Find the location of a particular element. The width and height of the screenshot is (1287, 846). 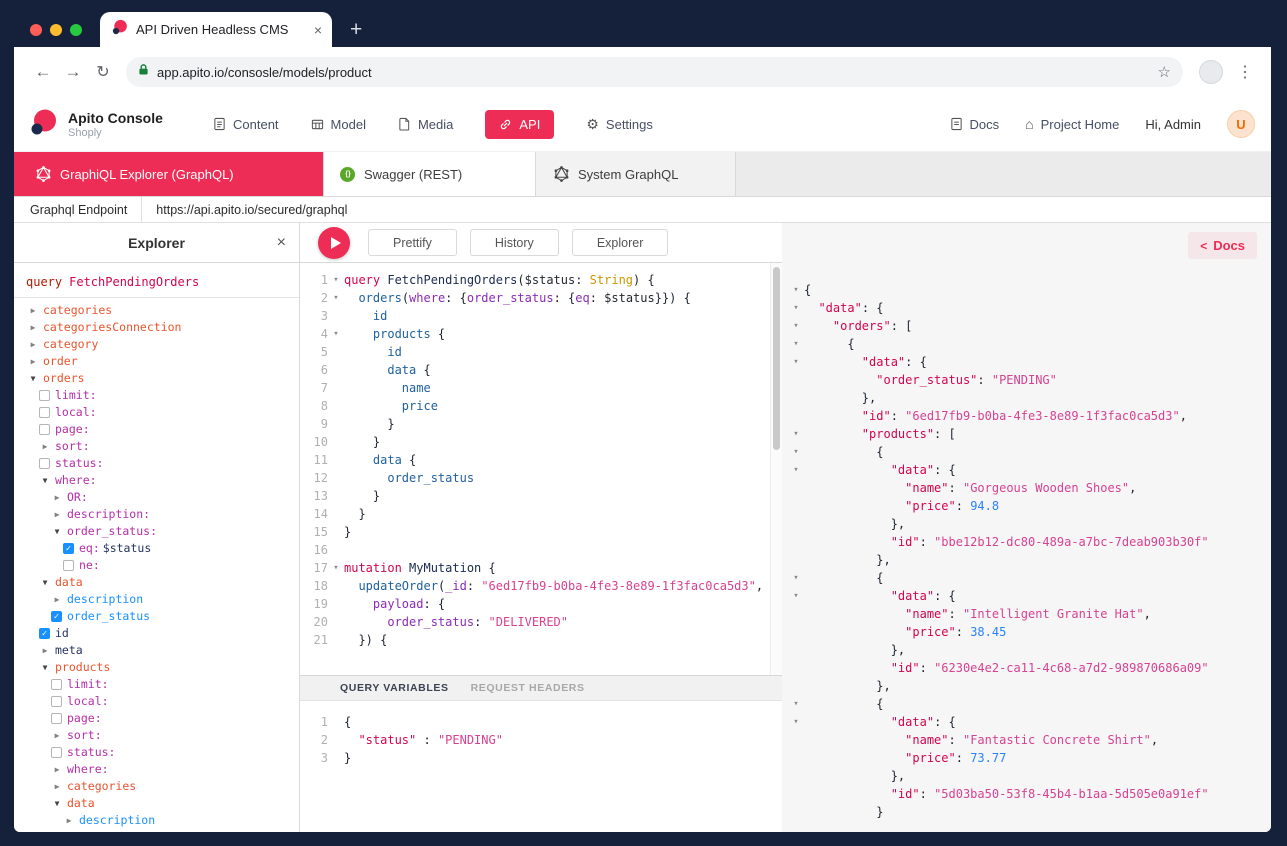

browser-menu-icon: ⋮ is located at coordinates (1245, 72).